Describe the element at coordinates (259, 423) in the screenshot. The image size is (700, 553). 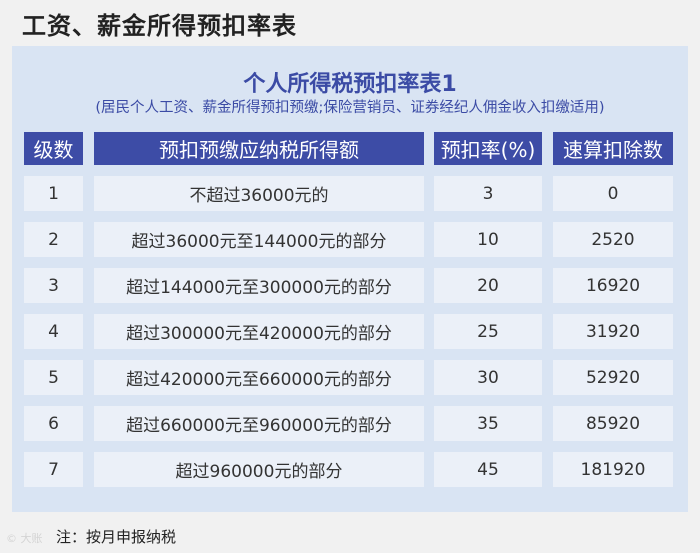
I see `cell-taxable-income: 超过660000元至960000元的部分` at that location.